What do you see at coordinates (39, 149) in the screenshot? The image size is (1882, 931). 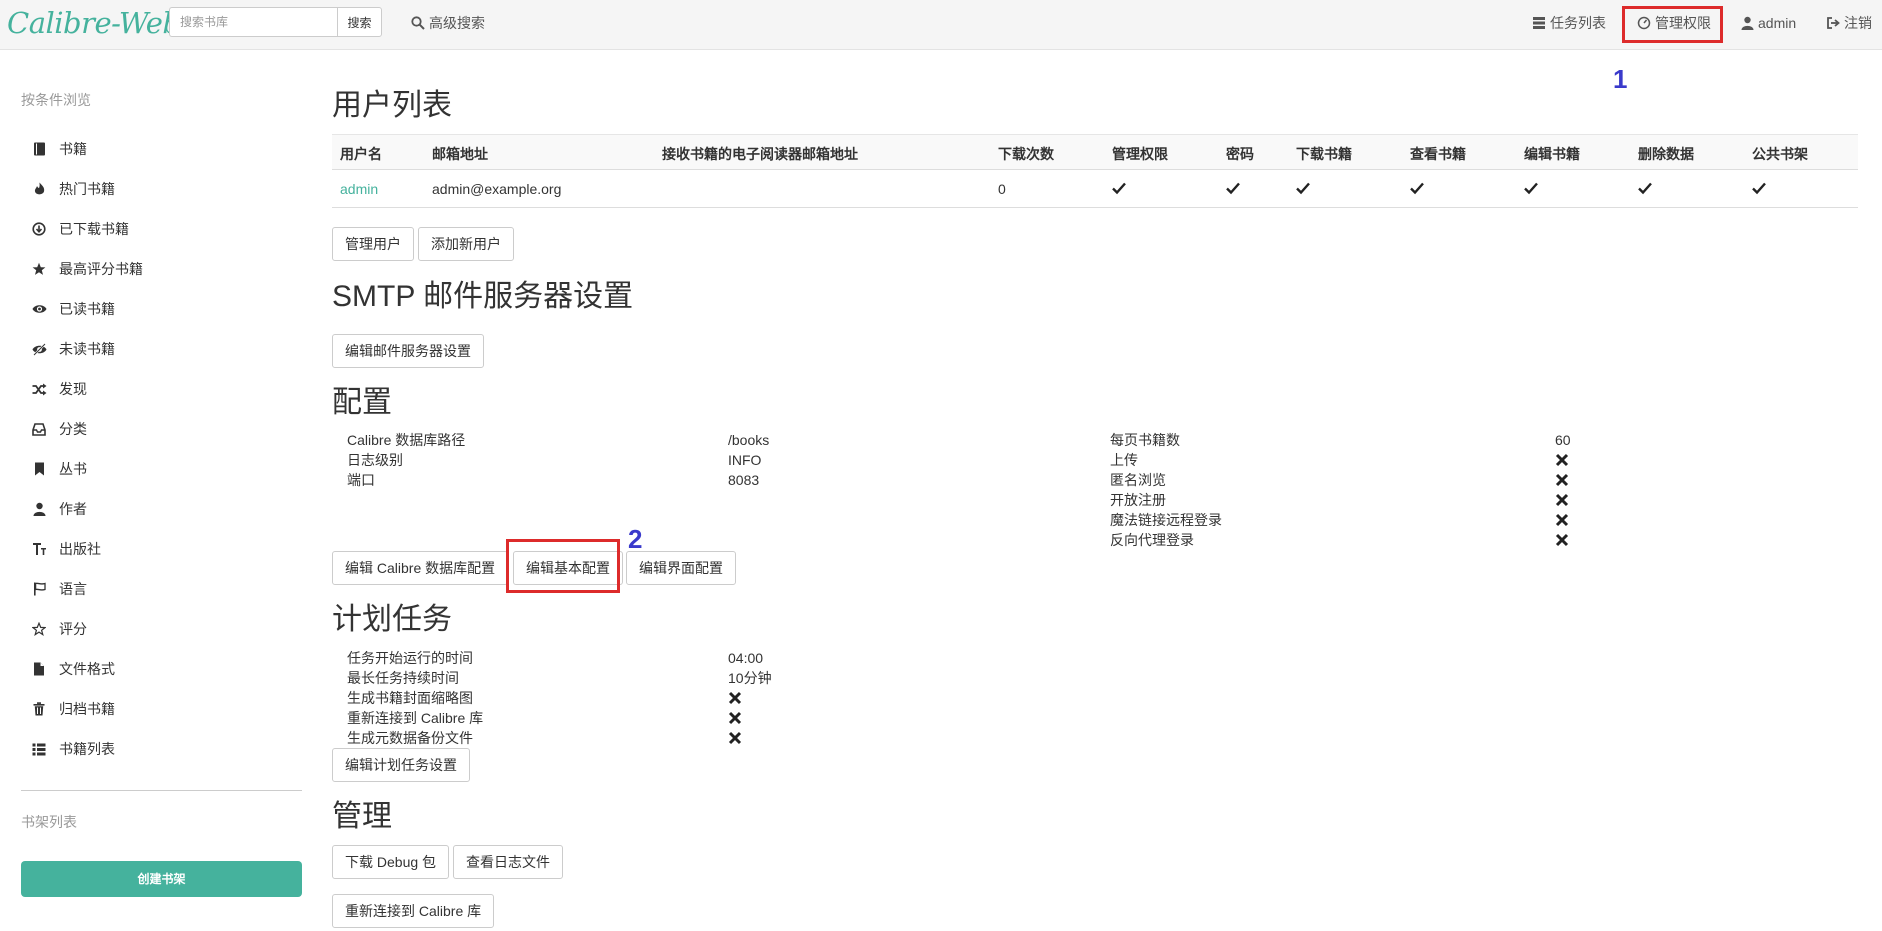 I see `book-icon` at bounding box center [39, 149].